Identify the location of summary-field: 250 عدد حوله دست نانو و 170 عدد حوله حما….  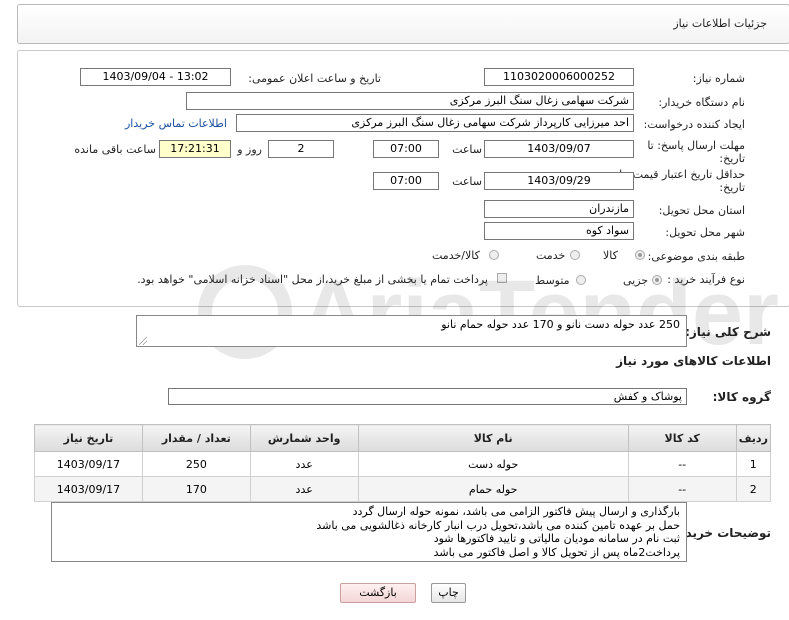
(411, 331).